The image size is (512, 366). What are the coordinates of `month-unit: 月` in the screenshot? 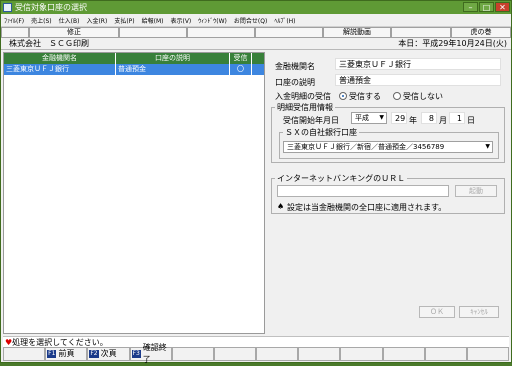 It's located at (443, 120).